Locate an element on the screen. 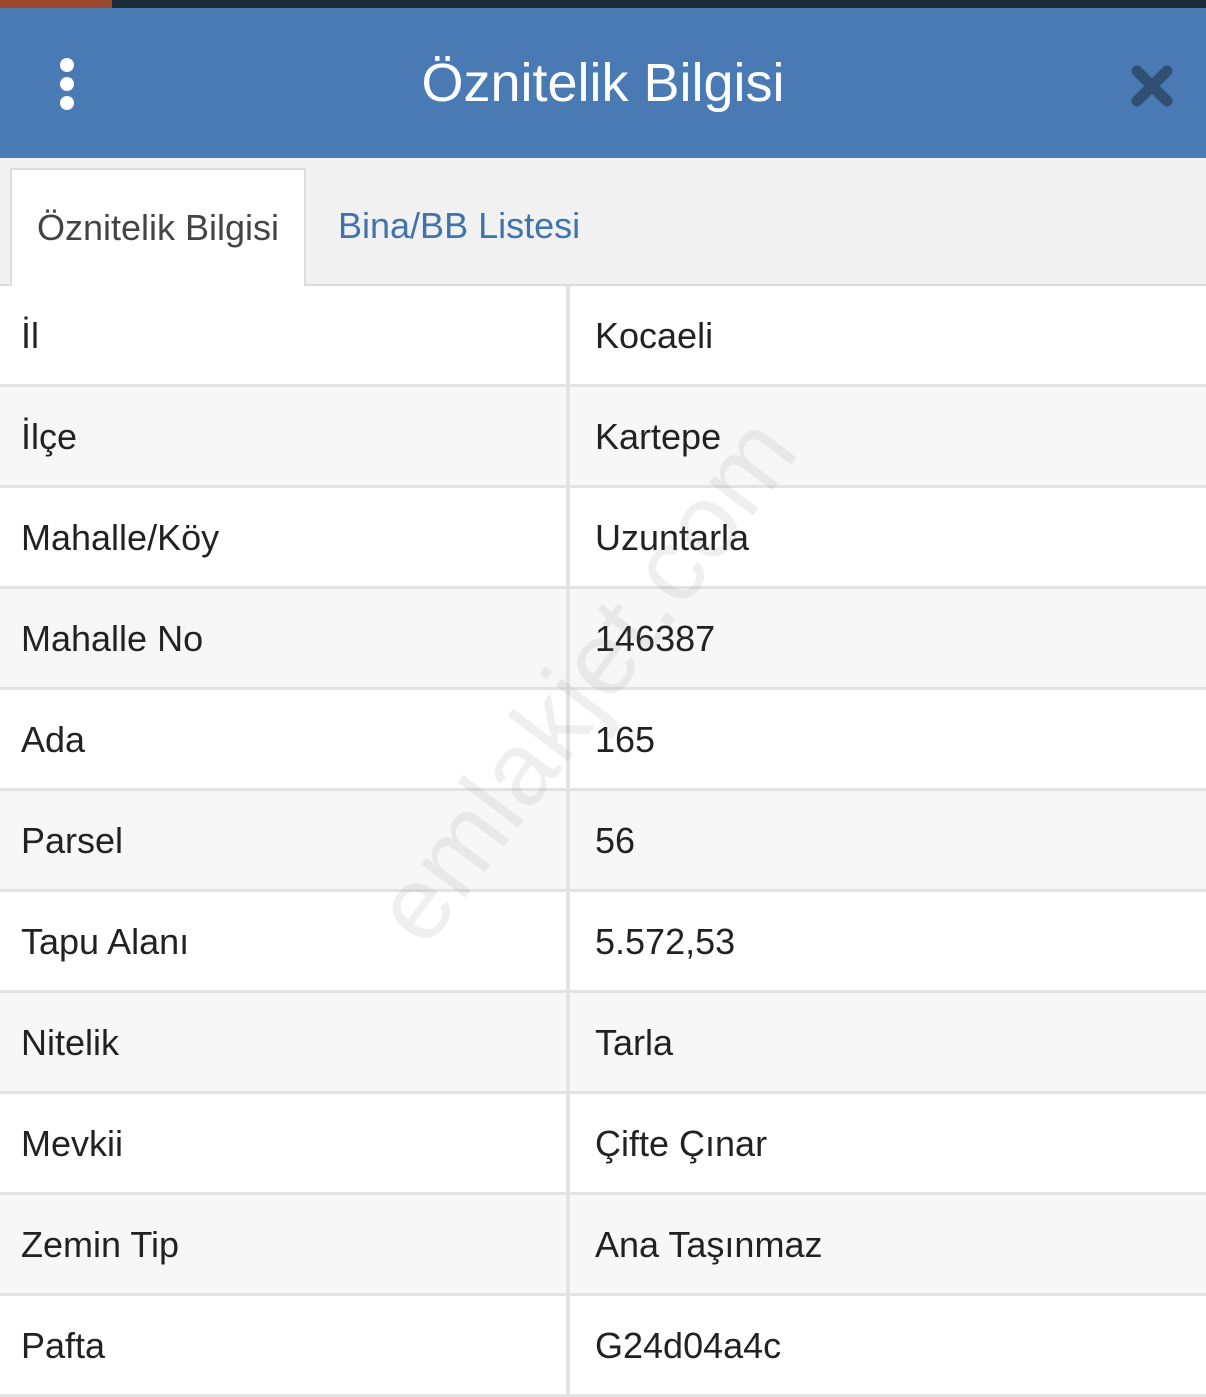  attribute-key: Tapu Alanı is located at coordinates (105, 941).